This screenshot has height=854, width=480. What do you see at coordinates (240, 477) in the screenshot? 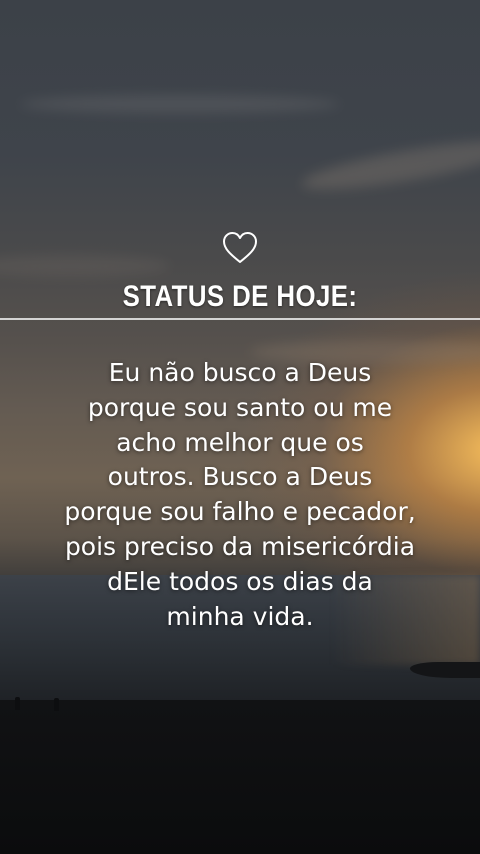
I see `quote-line: outros. Busco a Deus` at bounding box center [240, 477].